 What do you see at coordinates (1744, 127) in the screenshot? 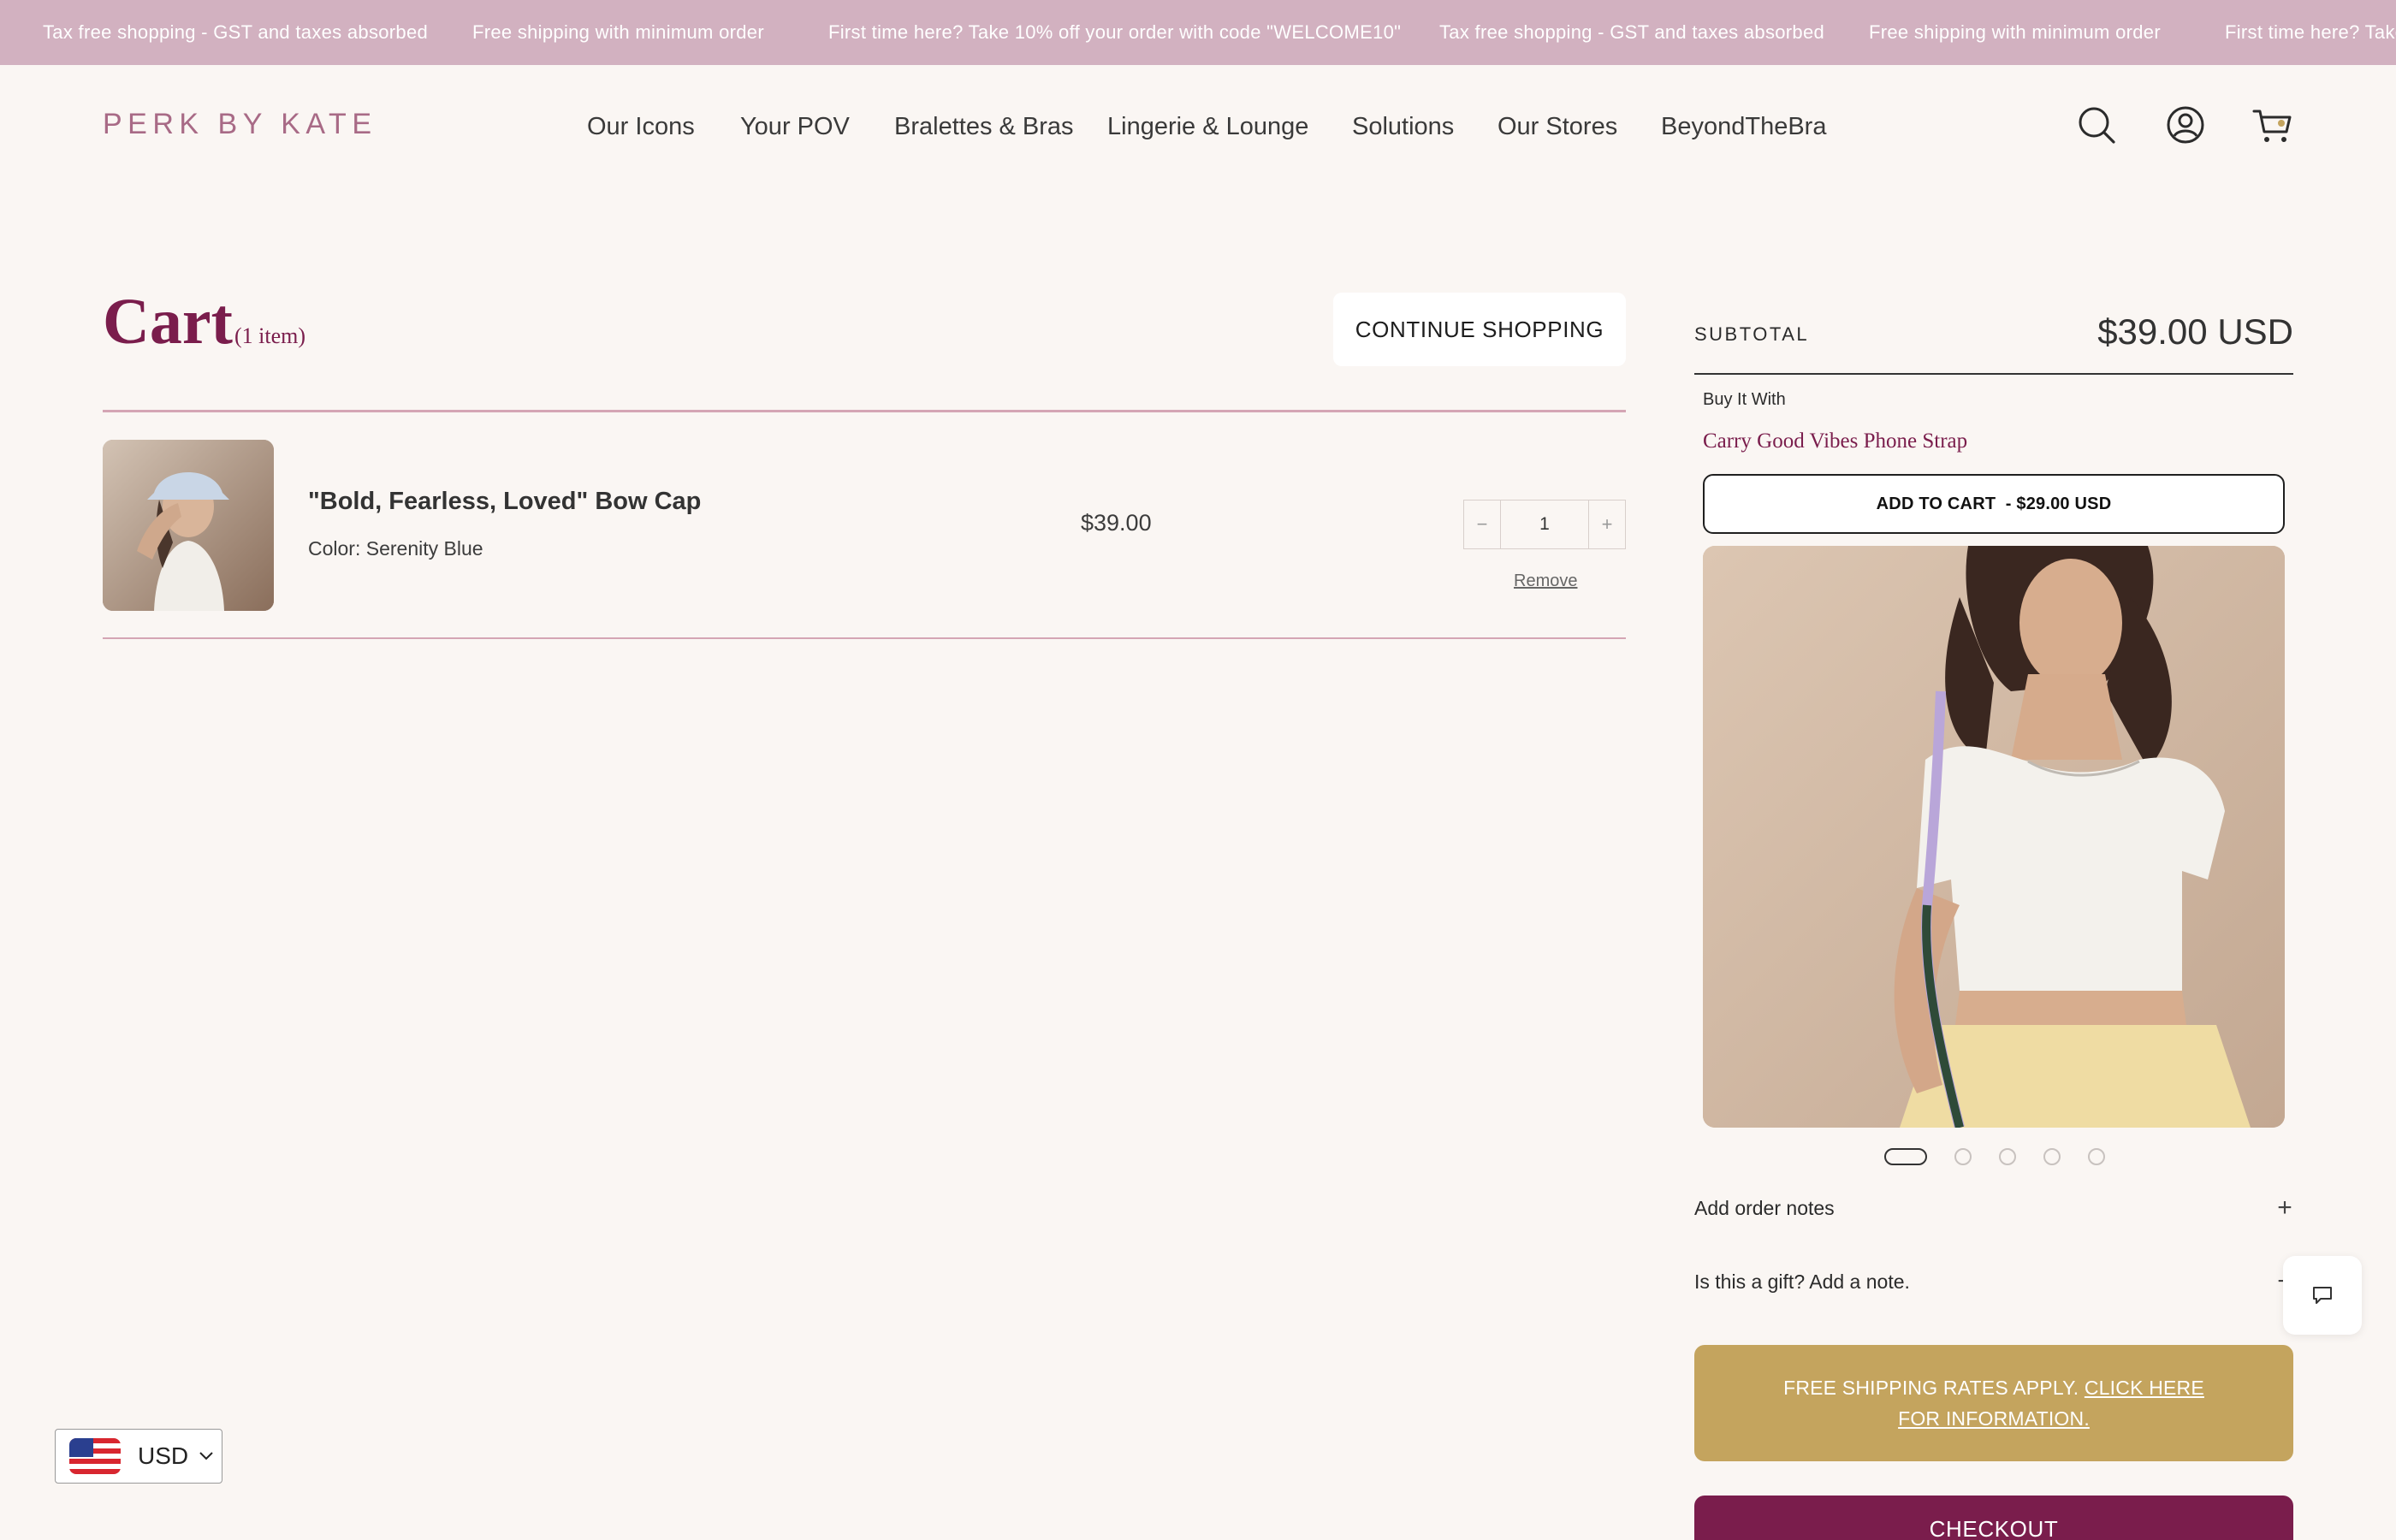
I see `nav-item-beyond-the-bra: BeyondTheBra` at bounding box center [1744, 127].